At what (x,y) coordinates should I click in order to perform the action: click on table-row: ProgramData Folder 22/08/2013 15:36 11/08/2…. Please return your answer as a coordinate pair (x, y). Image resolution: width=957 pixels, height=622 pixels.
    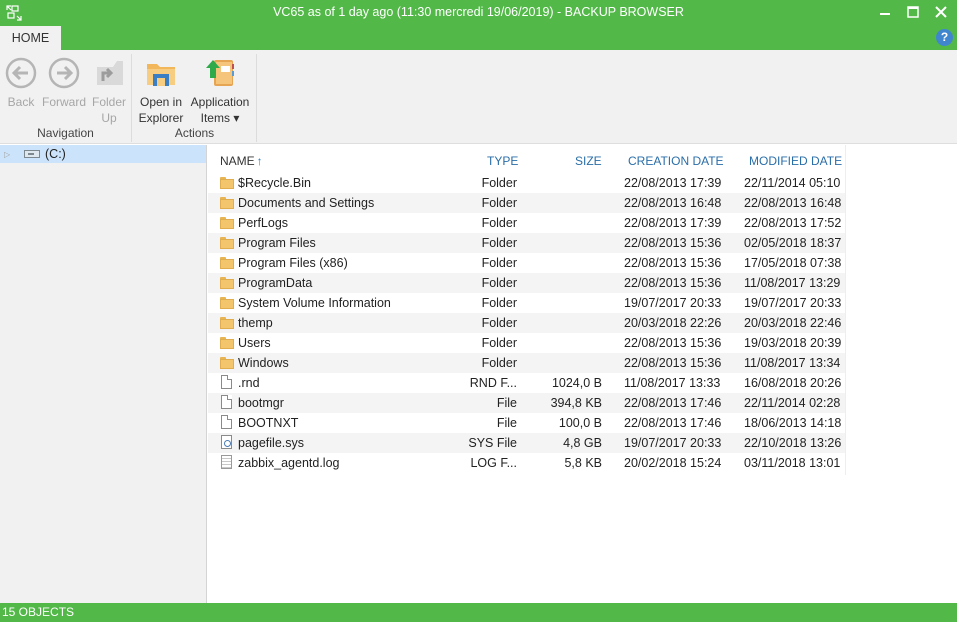
    Looking at the image, I should click on (526, 283).